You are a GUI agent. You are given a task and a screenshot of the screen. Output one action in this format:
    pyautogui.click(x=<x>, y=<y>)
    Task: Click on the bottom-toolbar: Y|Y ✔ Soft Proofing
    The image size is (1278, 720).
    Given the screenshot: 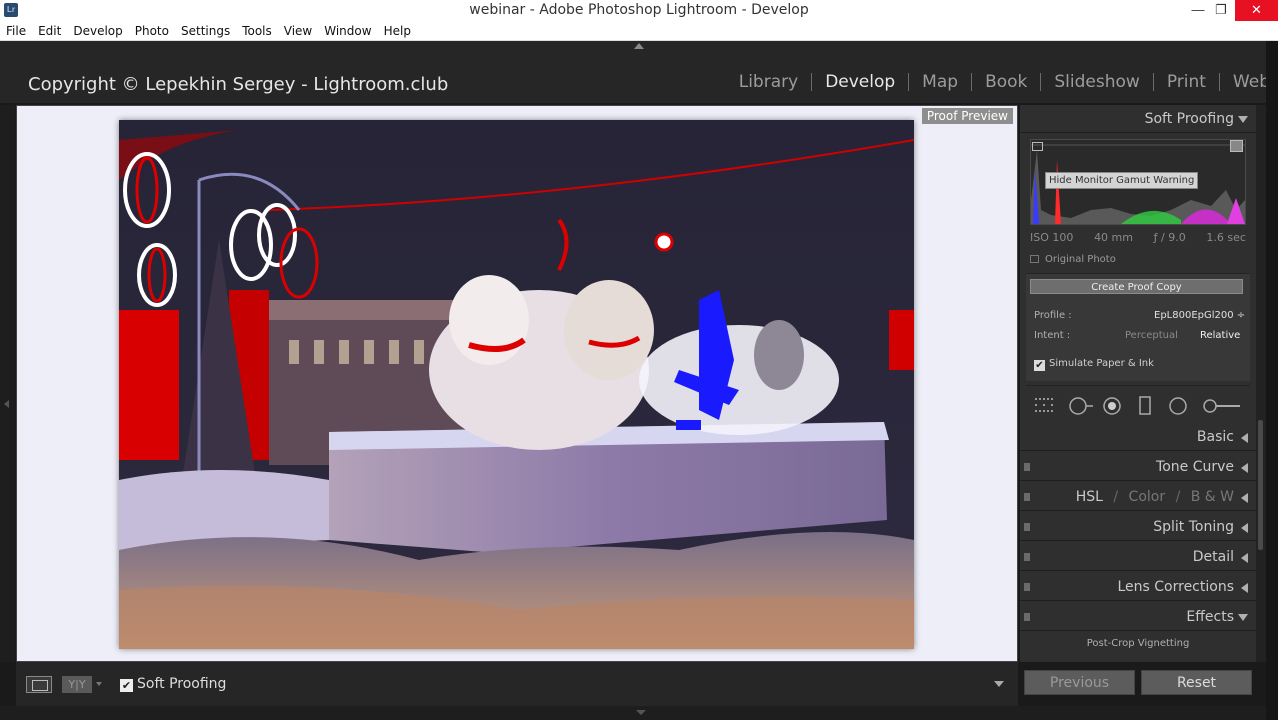 What is the action you would take?
    pyautogui.click(x=517, y=684)
    